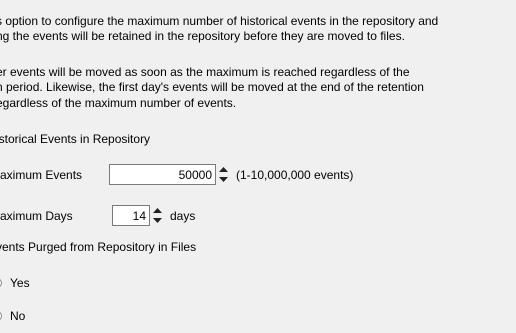 This screenshot has height=333, width=516. What do you see at coordinates (97, 215) in the screenshot?
I see `max-days-row: aximum Days days` at bounding box center [97, 215].